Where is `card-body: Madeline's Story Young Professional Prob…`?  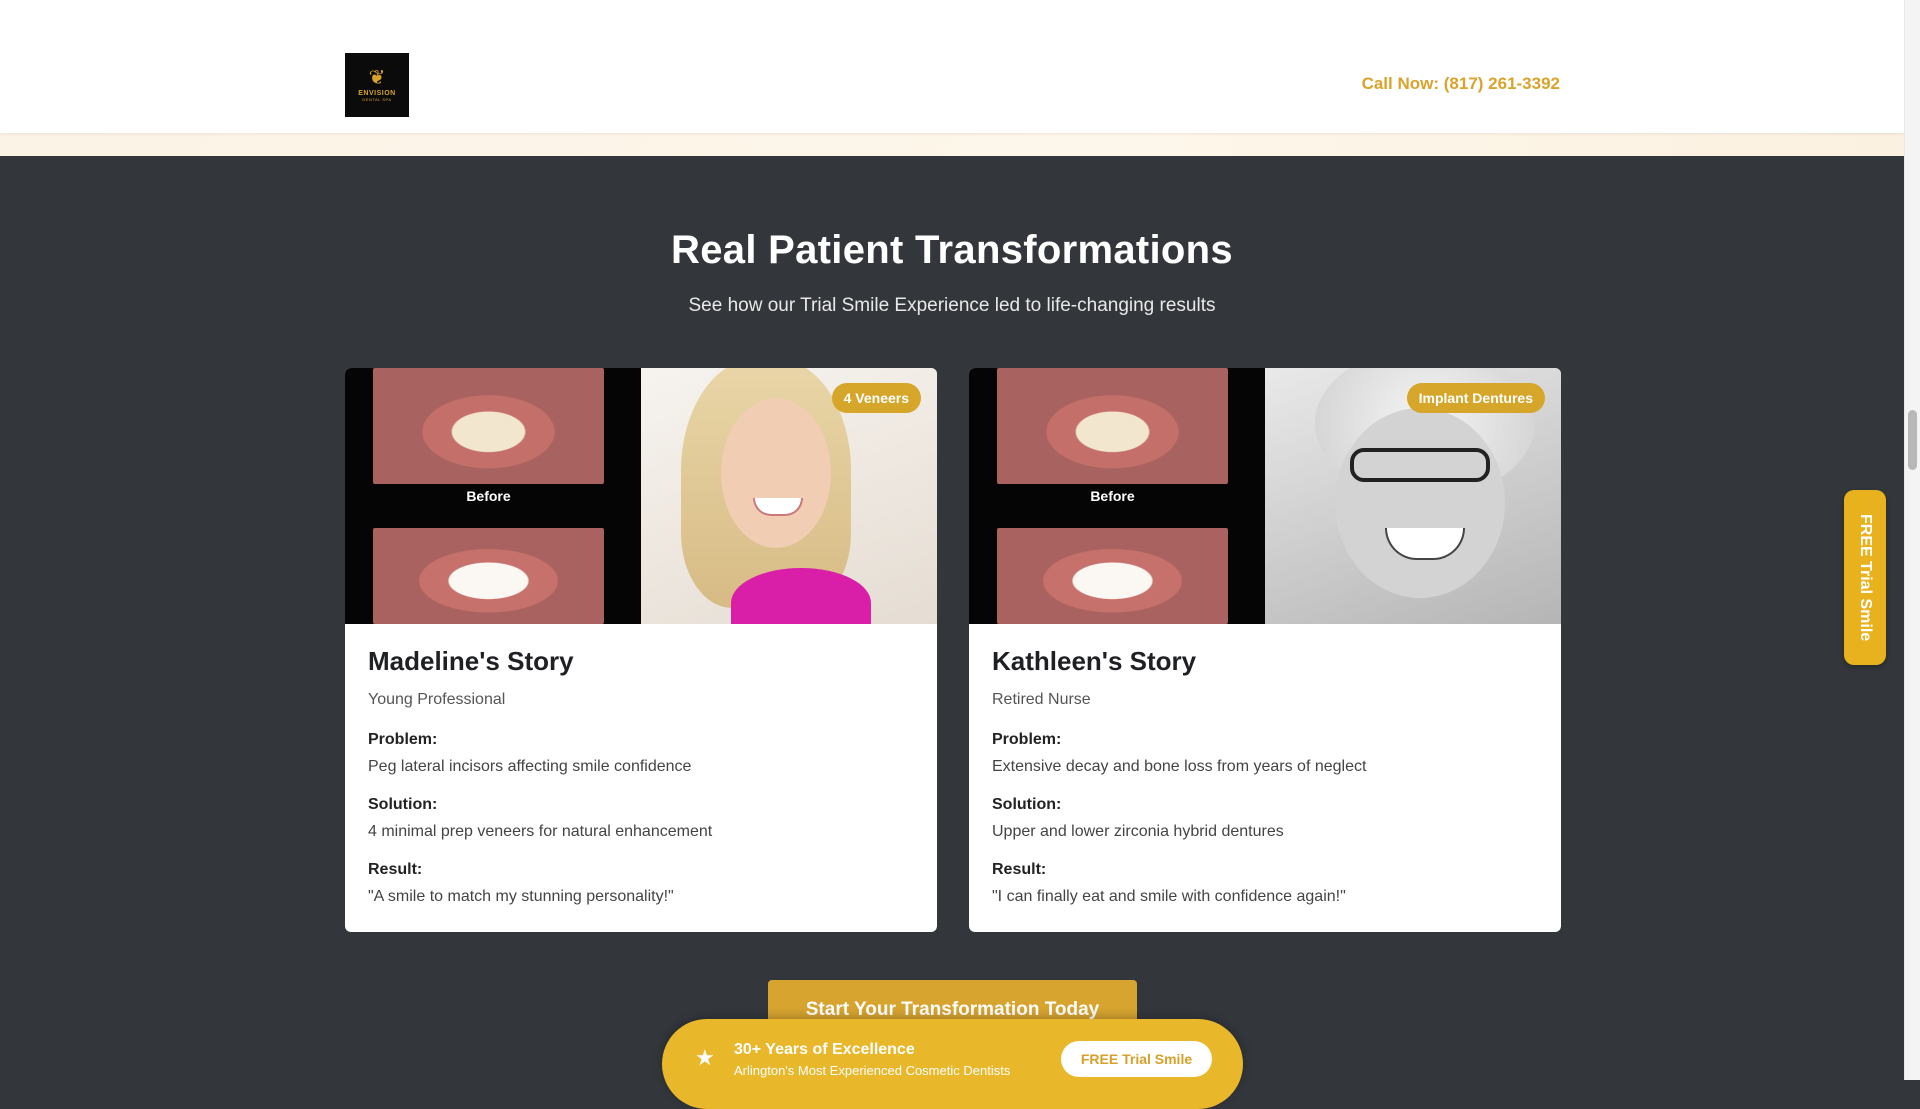 card-body: Madeline's Story Young Professional Prob… is located at coordinates (641, 778).